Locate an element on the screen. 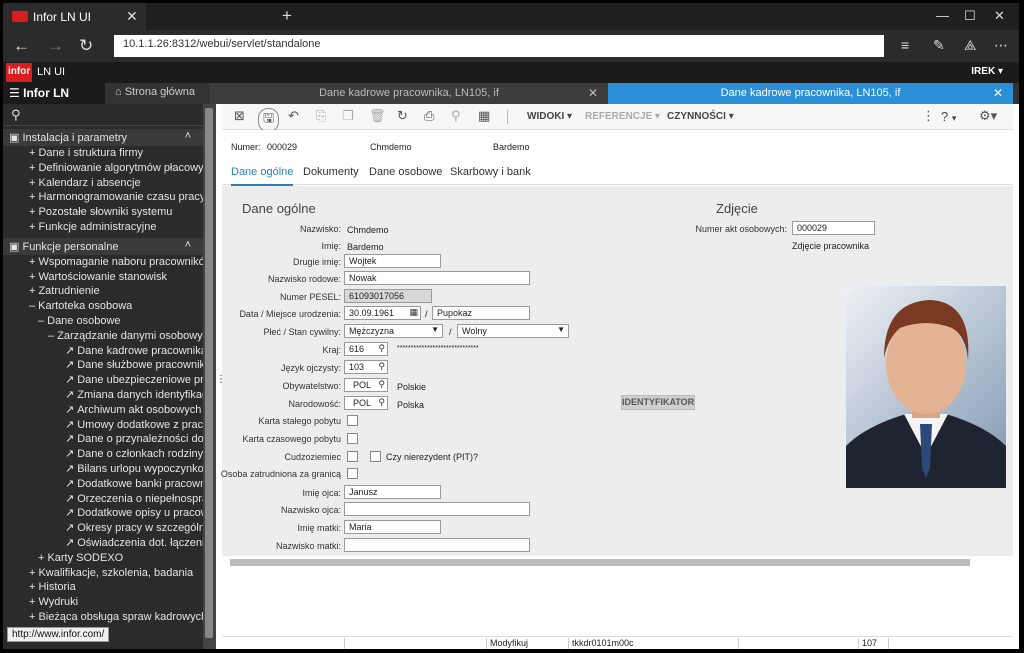 Image resolution: width=1024 pixels, height=653 pixels. mother-name-input: Maria is located at coordinates (392, 527).